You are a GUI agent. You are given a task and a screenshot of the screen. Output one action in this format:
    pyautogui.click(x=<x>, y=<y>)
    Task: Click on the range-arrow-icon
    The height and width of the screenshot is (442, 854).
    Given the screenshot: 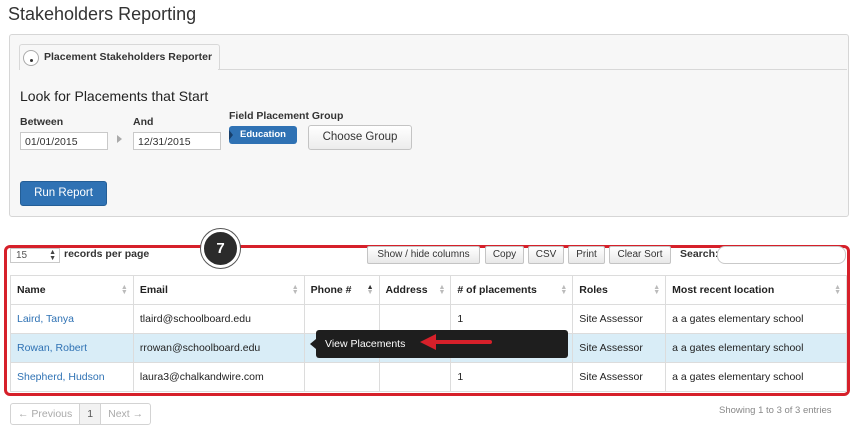 What is the action you would take?
    pyautogui.click(x=119, y=139)
    